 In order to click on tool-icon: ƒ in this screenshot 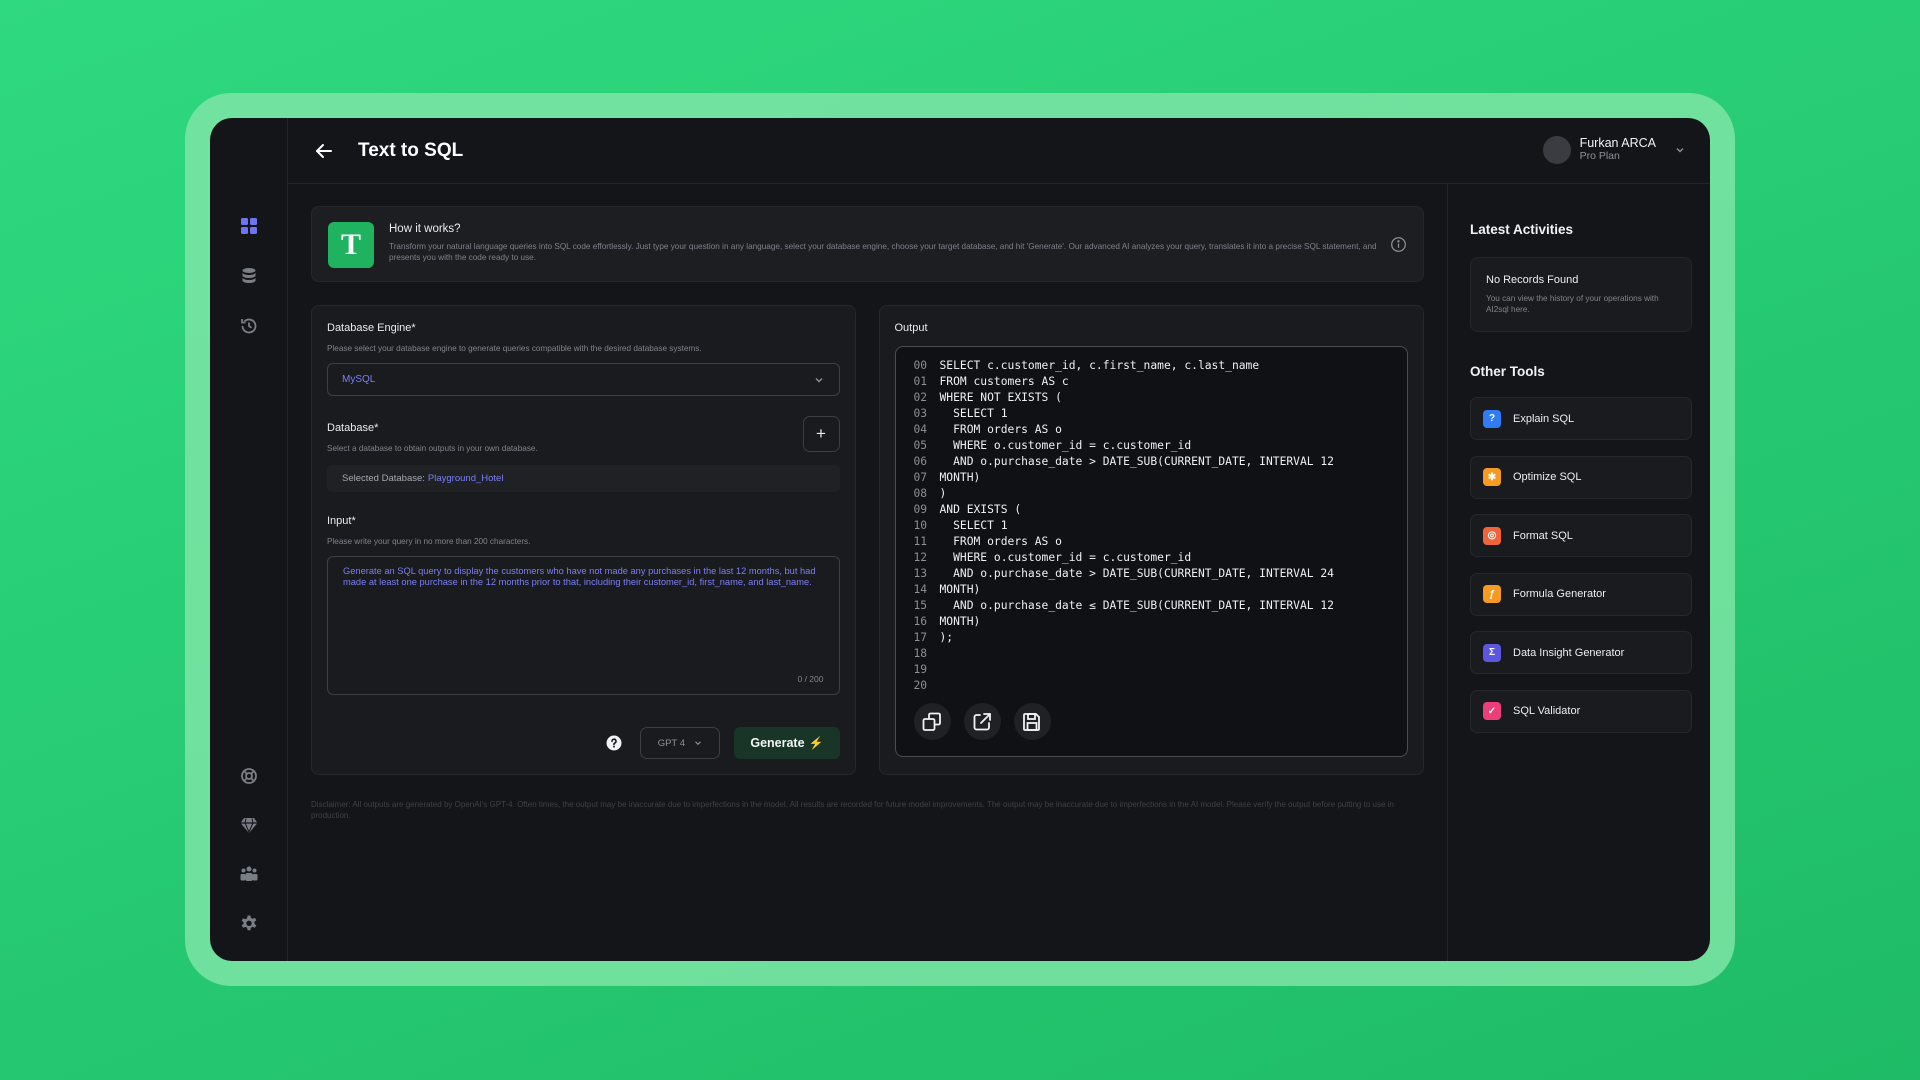, I will do `click(1492, 594)`.